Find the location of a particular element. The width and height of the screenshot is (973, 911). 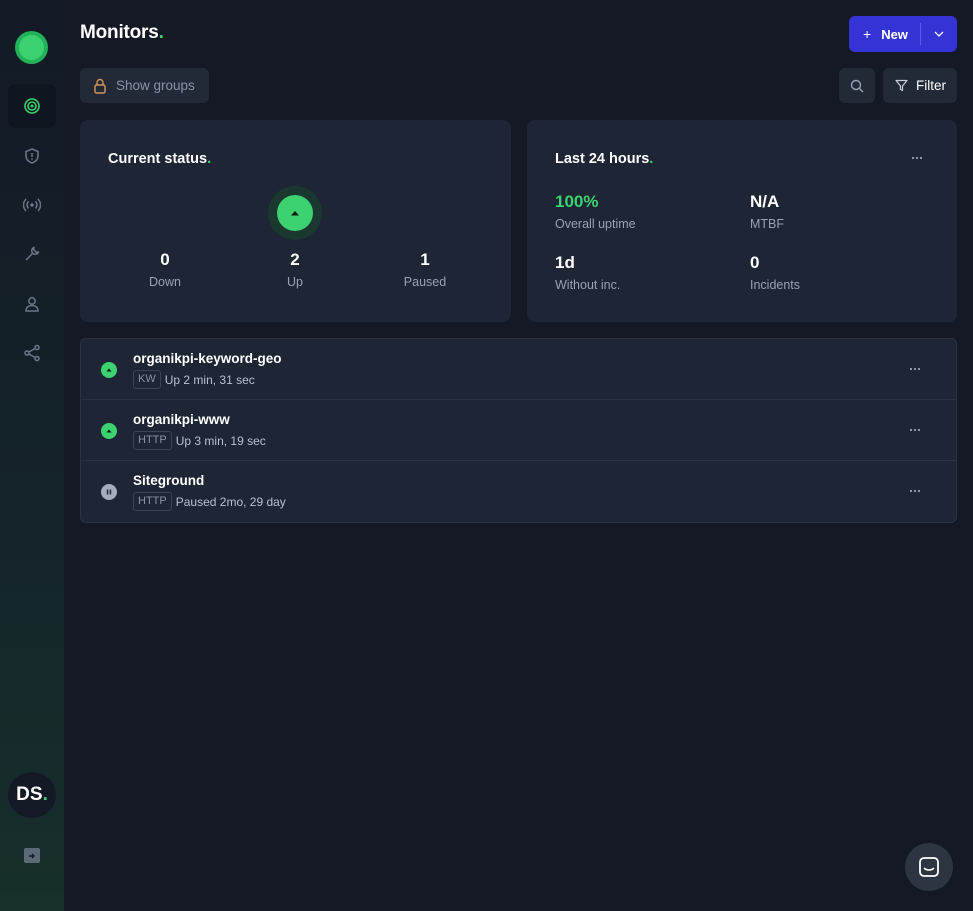

stat-up-value: 2 is located at coordinates (295, 259).